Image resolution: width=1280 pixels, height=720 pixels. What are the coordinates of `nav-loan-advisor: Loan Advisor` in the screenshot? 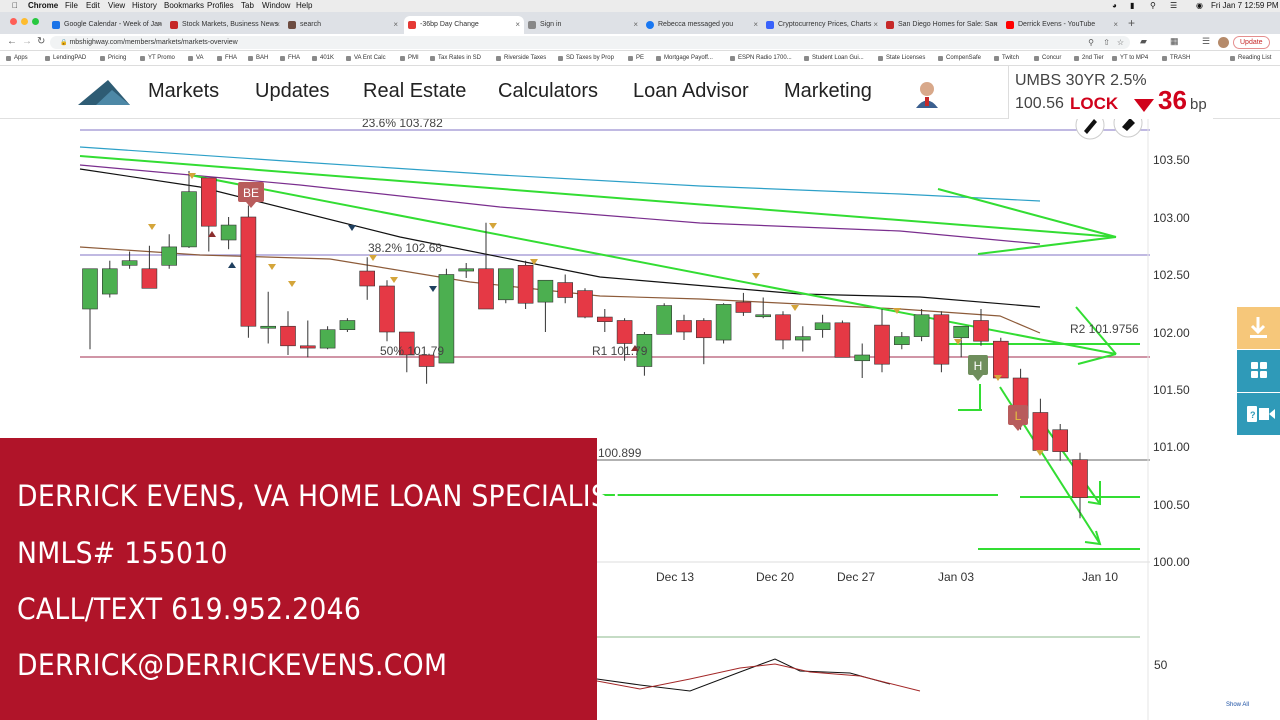 It's located at (691, 91).